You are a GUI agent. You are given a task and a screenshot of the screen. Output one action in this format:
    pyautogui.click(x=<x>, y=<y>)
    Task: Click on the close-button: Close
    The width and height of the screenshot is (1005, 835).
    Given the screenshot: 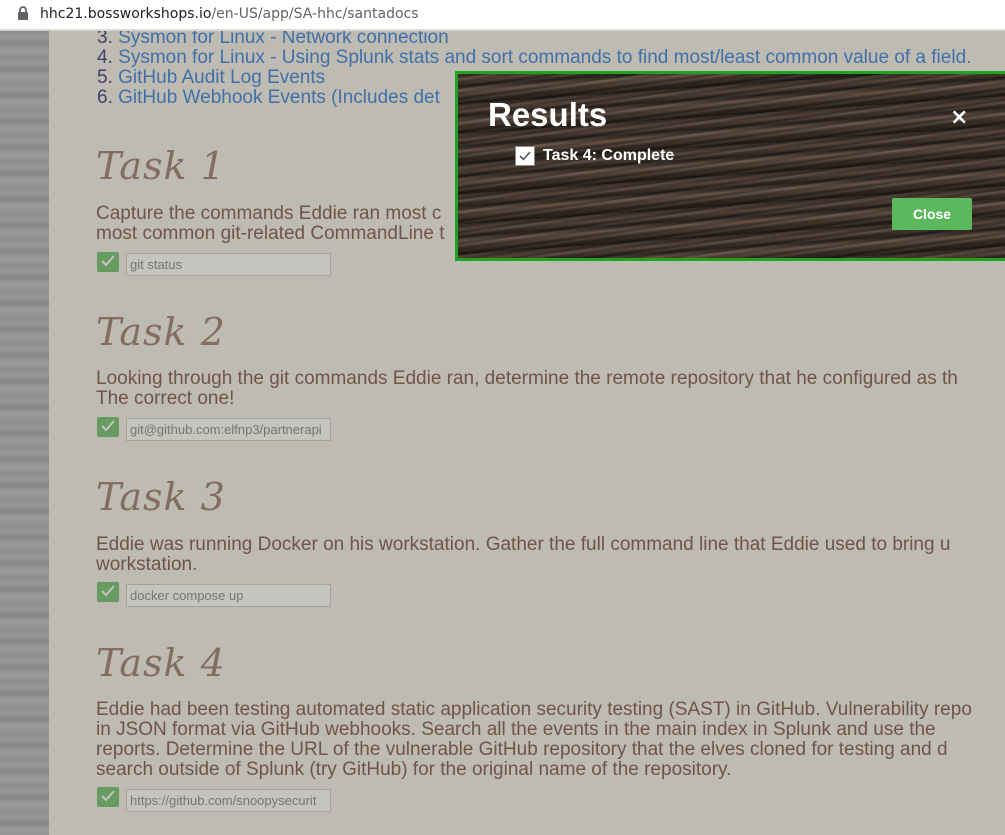 What is the action you would take?
    pyautogui.click(x=932, y=214)
    